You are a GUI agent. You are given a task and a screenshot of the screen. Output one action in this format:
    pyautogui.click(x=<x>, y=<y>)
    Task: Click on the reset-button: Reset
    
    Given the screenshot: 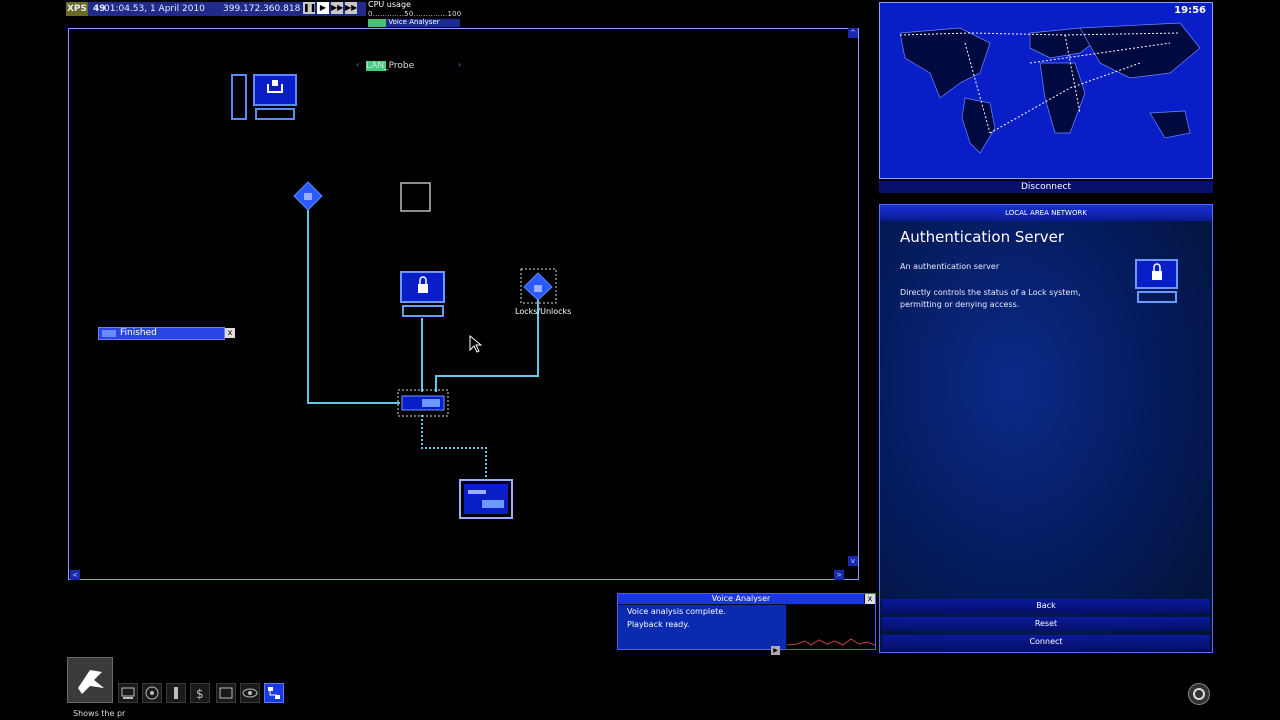 What is the action you would take?
    pyautogui.click(x=1046, y=624)
    